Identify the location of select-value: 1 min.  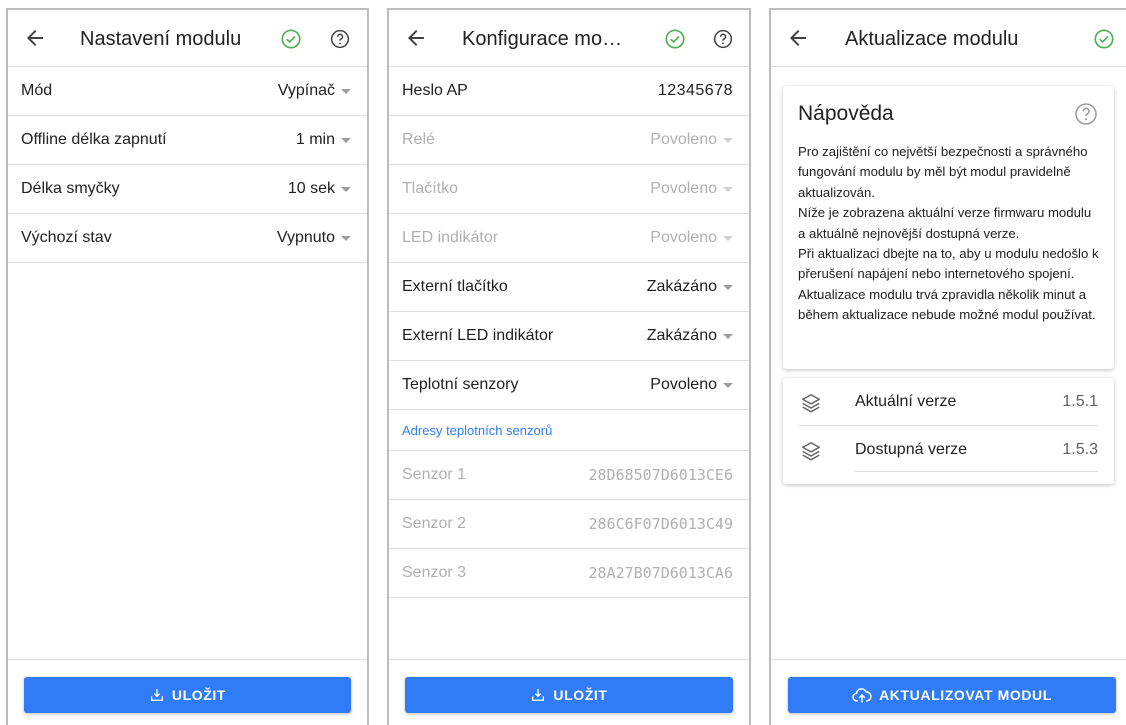
(315, 139).